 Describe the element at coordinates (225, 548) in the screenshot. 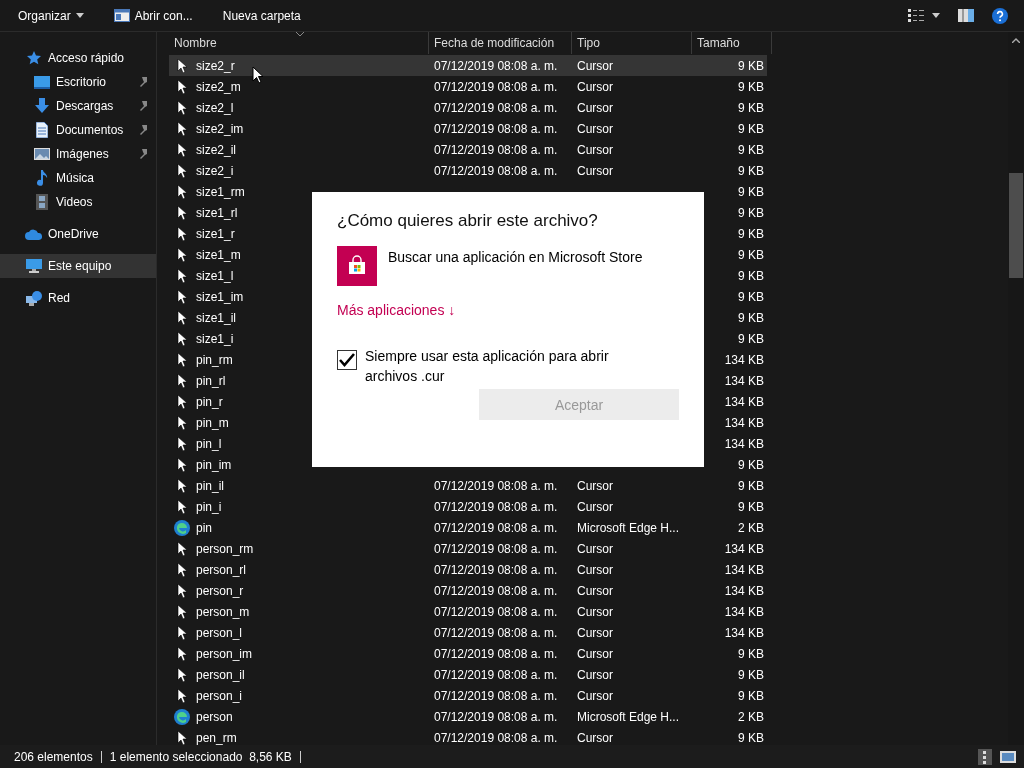

I see `file-name: person_rm` at that location.